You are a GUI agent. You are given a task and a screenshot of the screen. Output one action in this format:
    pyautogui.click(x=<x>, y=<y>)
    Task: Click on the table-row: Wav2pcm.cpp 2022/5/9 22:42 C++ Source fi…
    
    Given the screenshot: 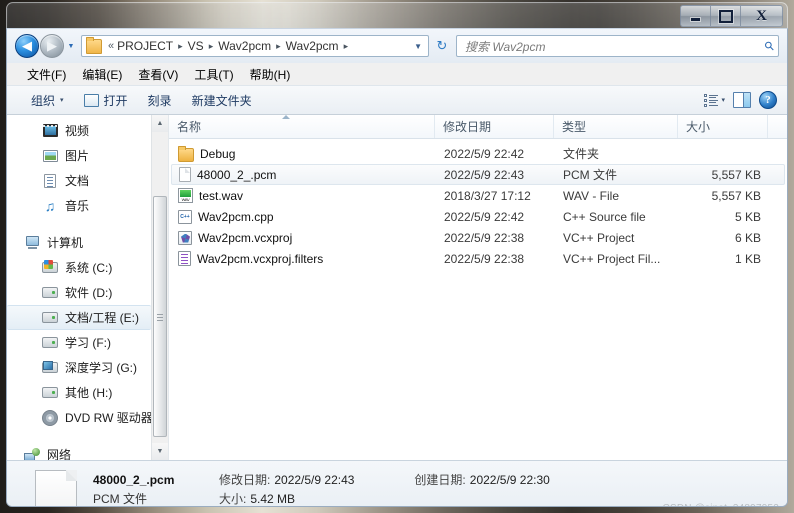 What is the action you would take?
    pyautogui.click(x=478, y=216)
    